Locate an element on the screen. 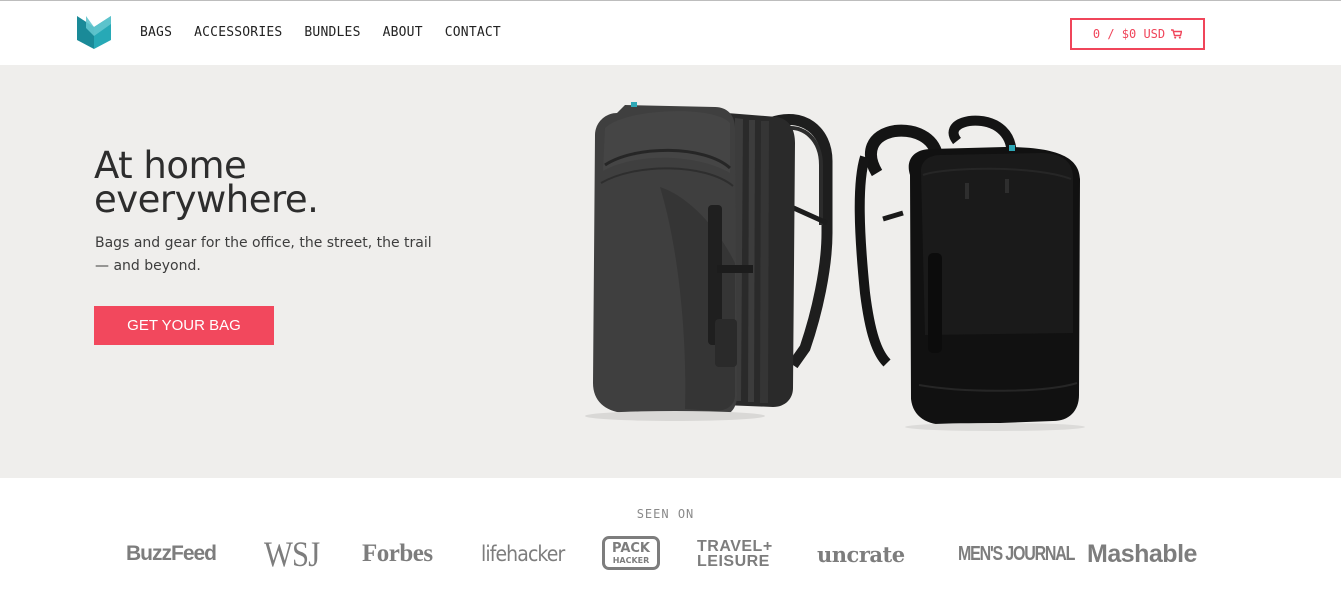 This screenshot has height=601, width=1341. cart-button: 0 / $0 USD is located at coordinates (1137, 34).